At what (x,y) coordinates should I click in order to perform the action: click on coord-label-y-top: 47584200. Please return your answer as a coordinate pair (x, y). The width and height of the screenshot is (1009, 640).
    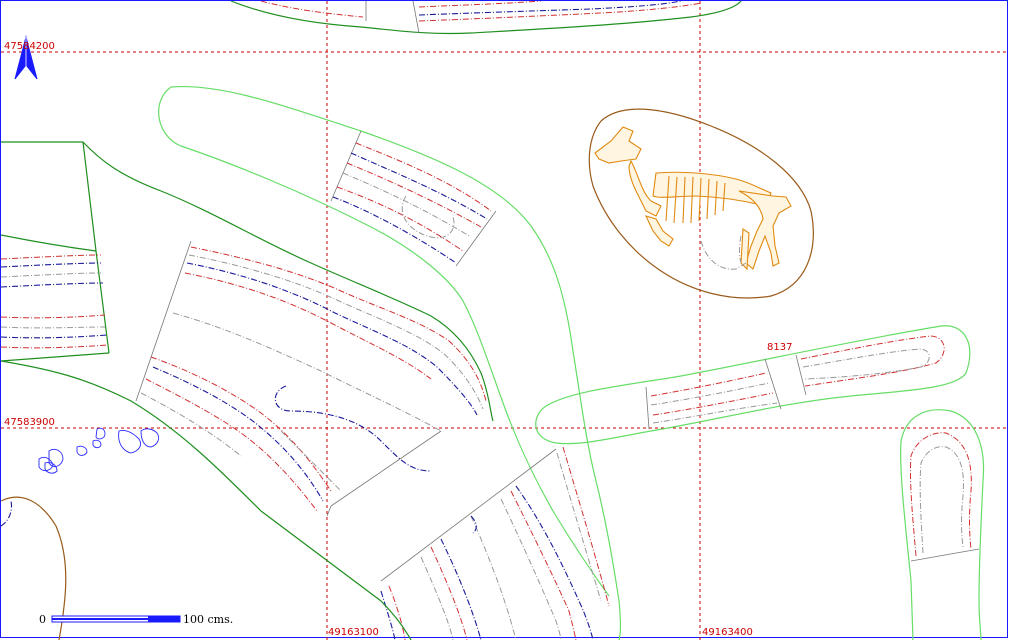
    Looking at the image, I should click on (29, 46).